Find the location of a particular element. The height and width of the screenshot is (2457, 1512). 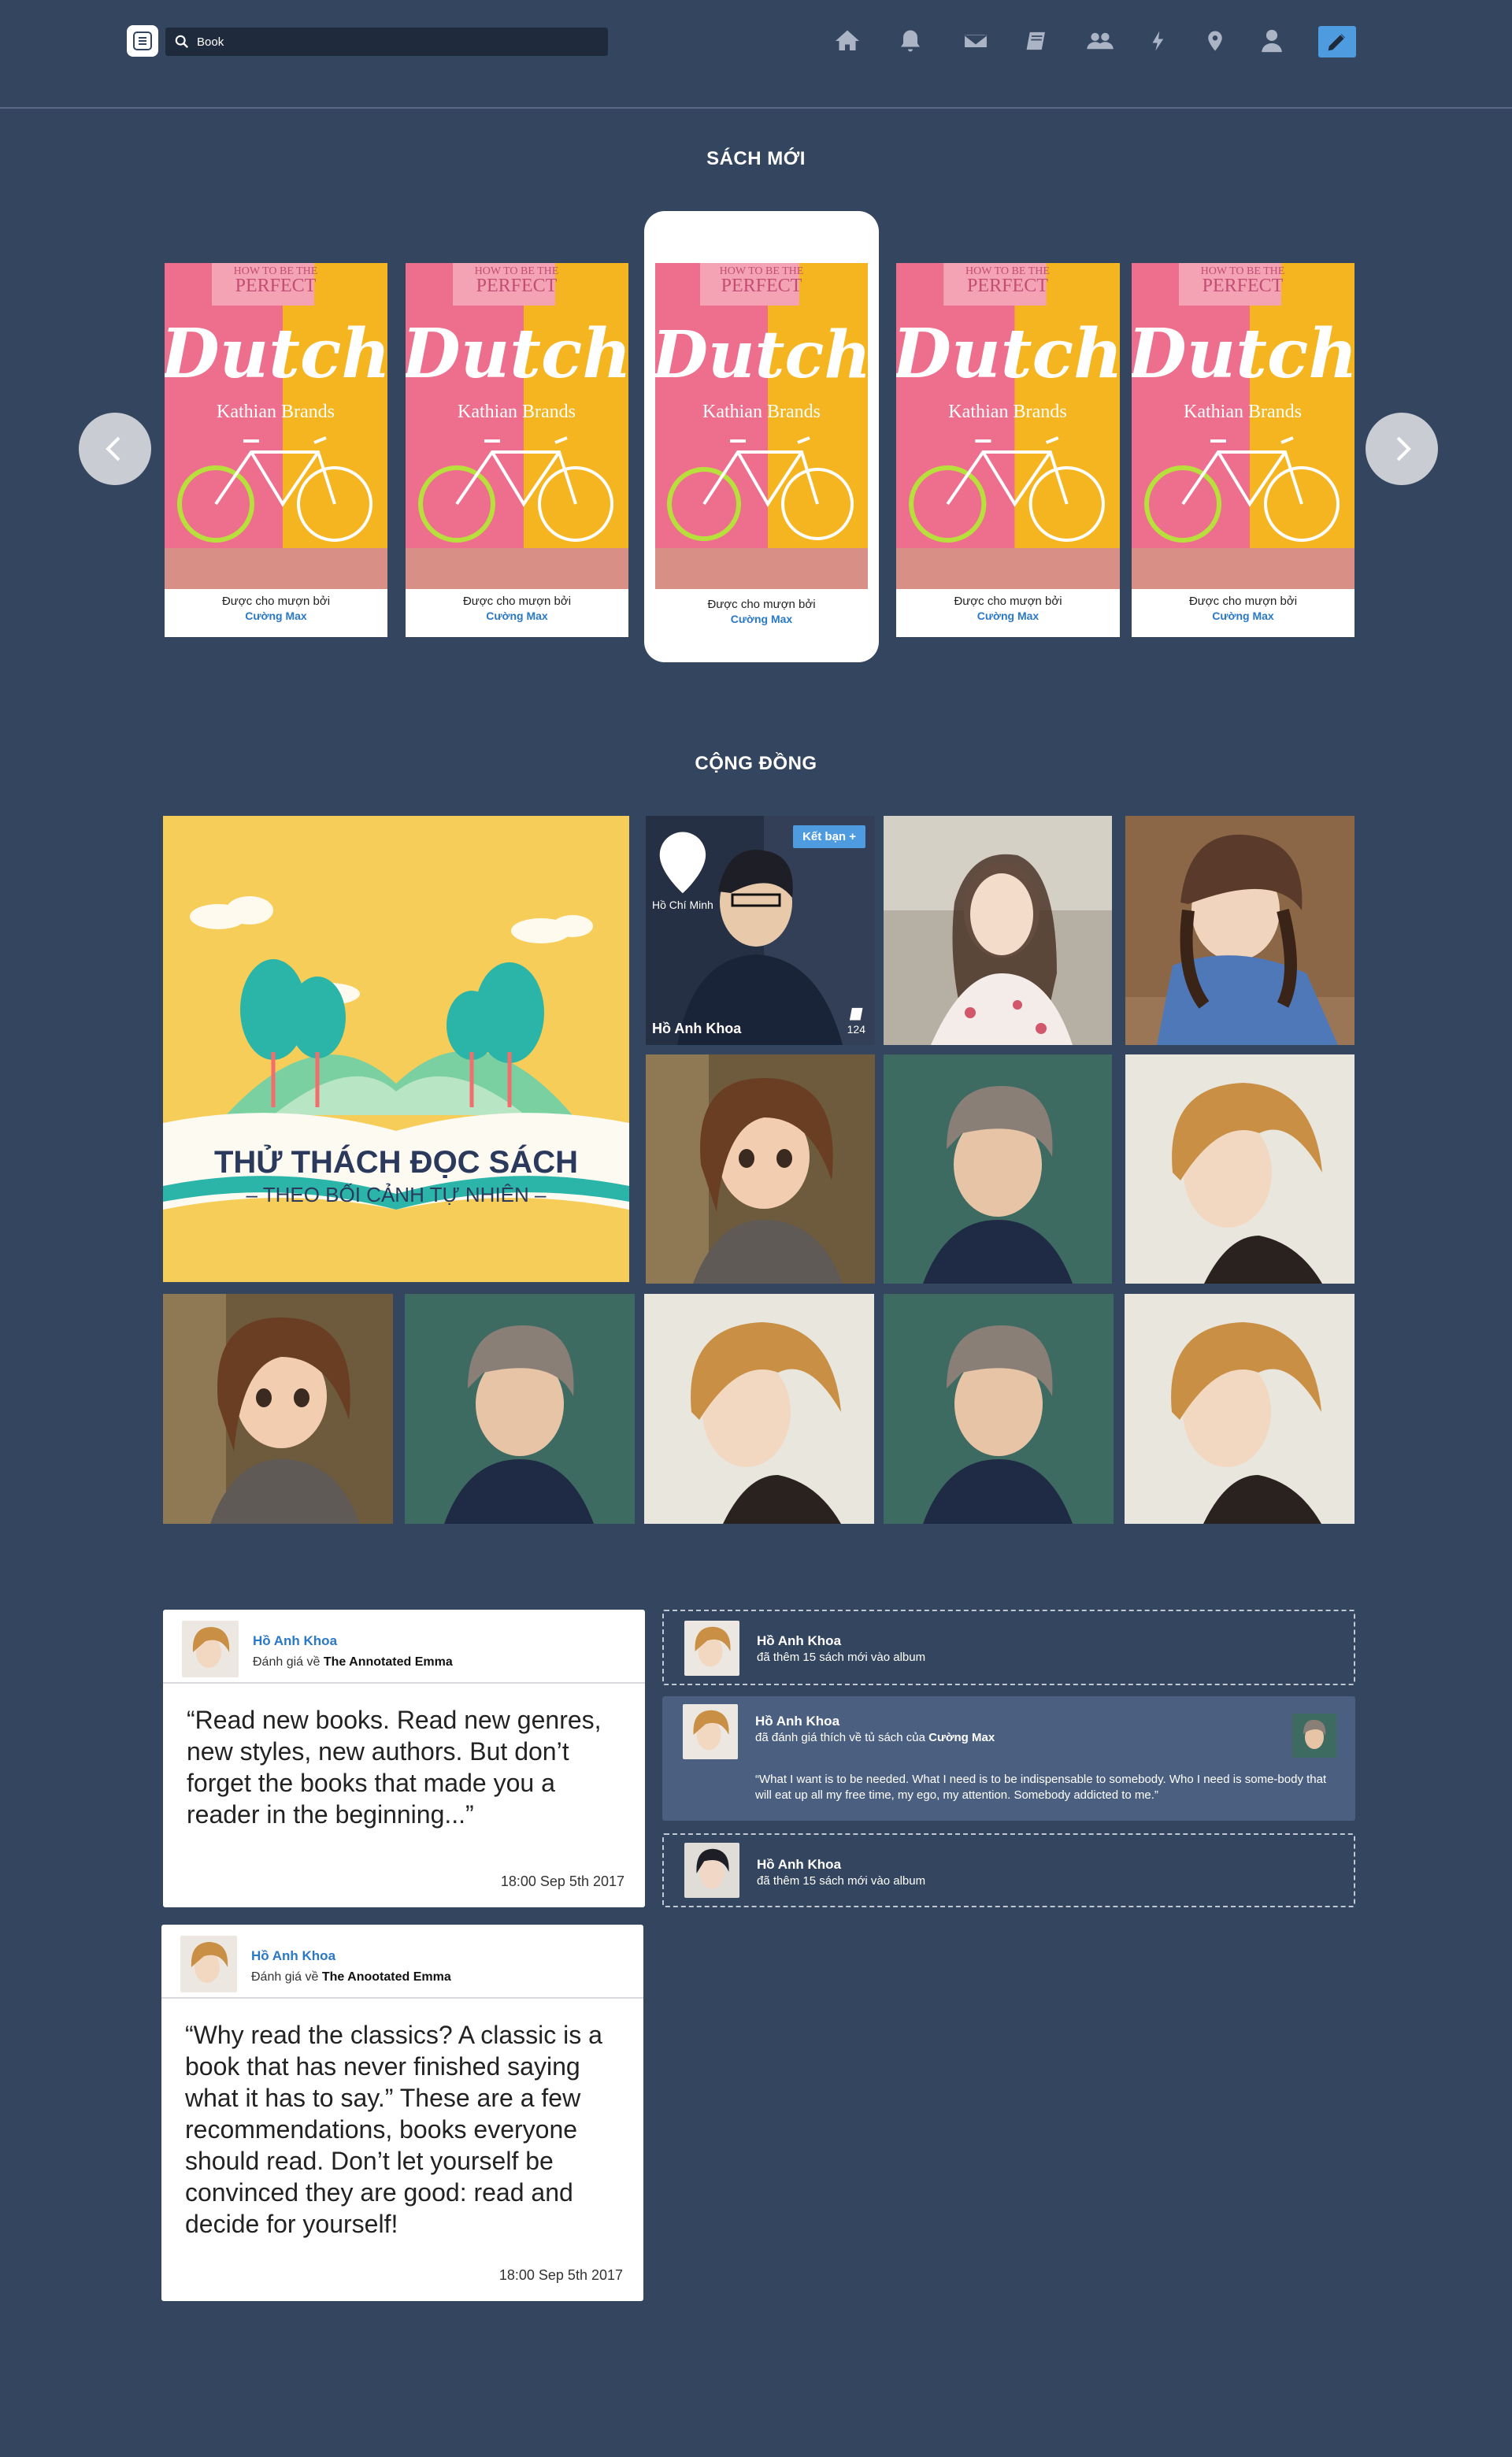

challenge-illustration is located at coordinates (396, 1049).